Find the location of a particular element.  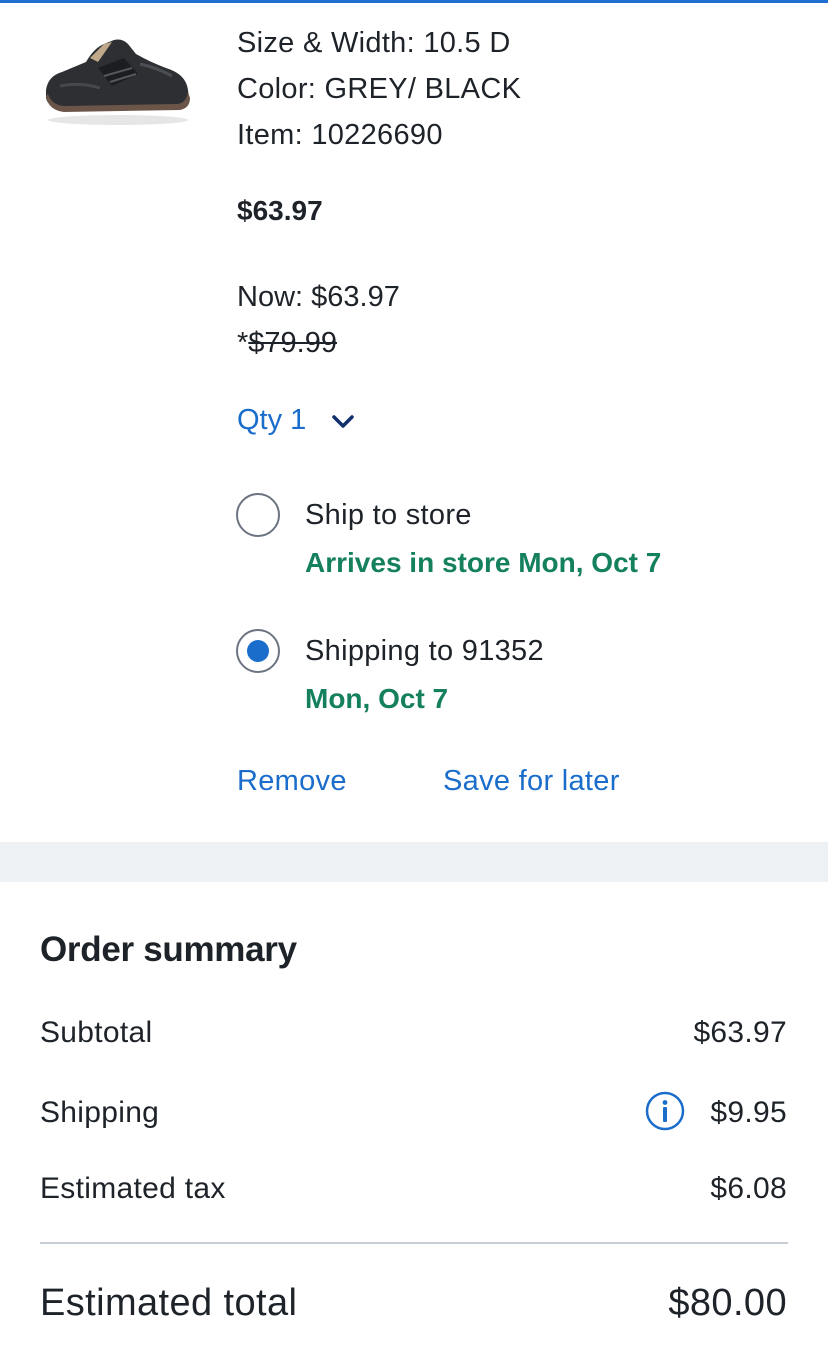

info-icon is located at coordinates (665, 1111).